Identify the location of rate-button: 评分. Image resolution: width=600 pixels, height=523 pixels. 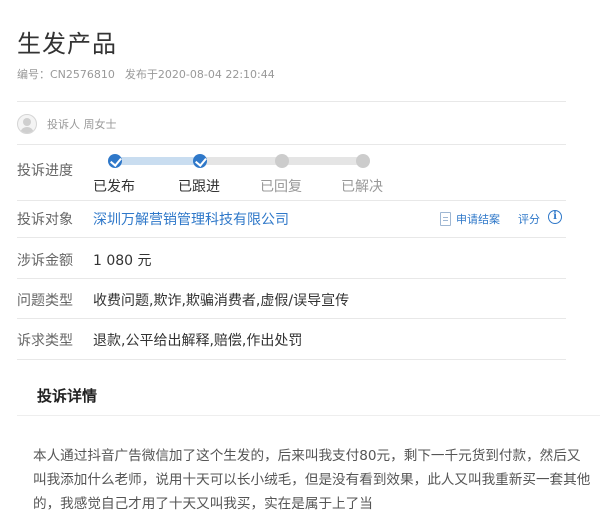
(529, 219).